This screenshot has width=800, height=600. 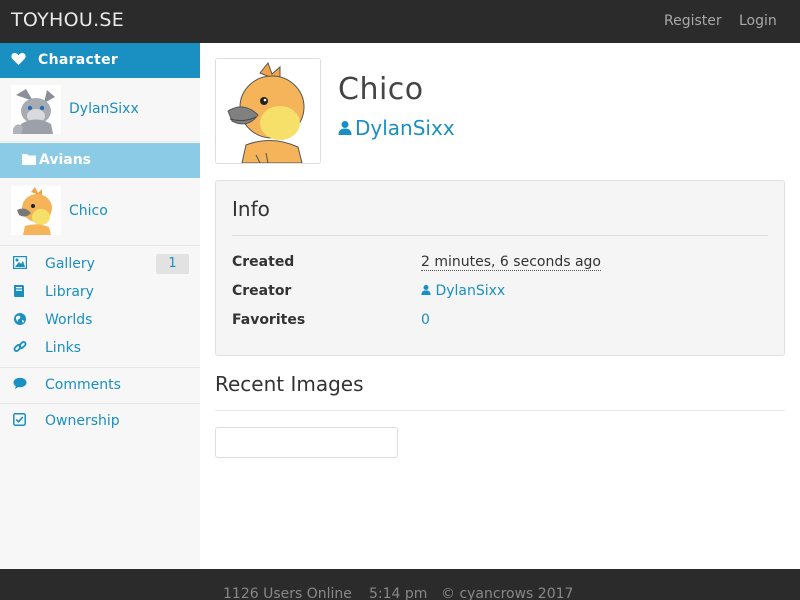 What do you see at coordinates (63, 348) in the screenshot?
I see `sidebar-item-label: Links` at bounding box center [63, 348].